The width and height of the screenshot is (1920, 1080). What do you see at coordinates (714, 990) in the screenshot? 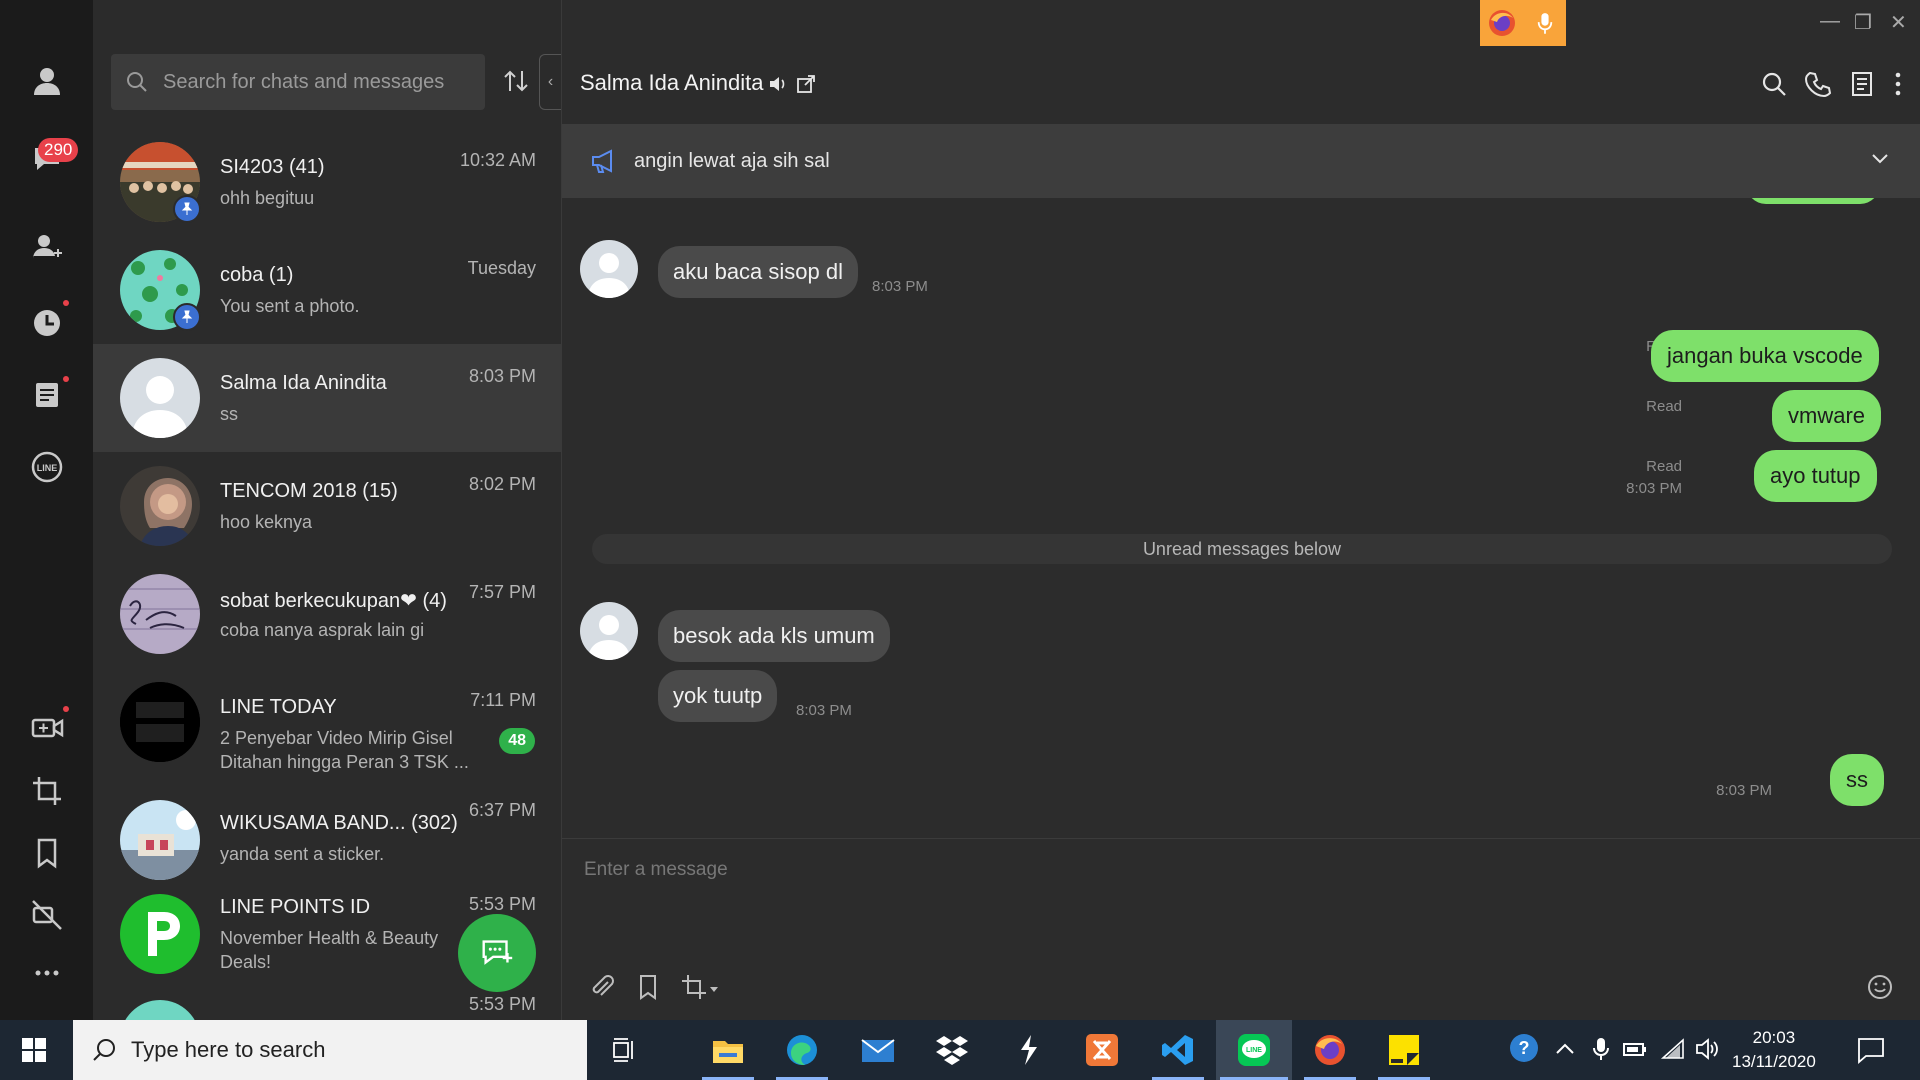
I see `dropdown-caret-icon` at bounding box center [714, 990].